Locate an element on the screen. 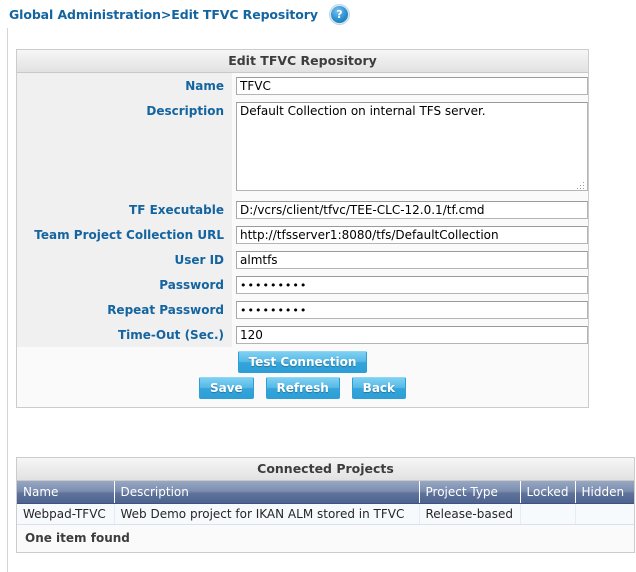  label-description: Description is located at coordinates (125, 147).